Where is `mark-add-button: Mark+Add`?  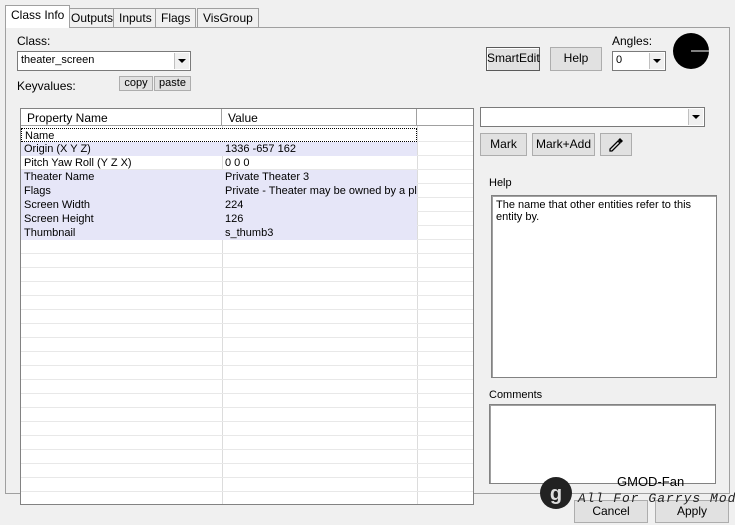
mark-add-button: Mark+Add is located at coordinates (563, 144).